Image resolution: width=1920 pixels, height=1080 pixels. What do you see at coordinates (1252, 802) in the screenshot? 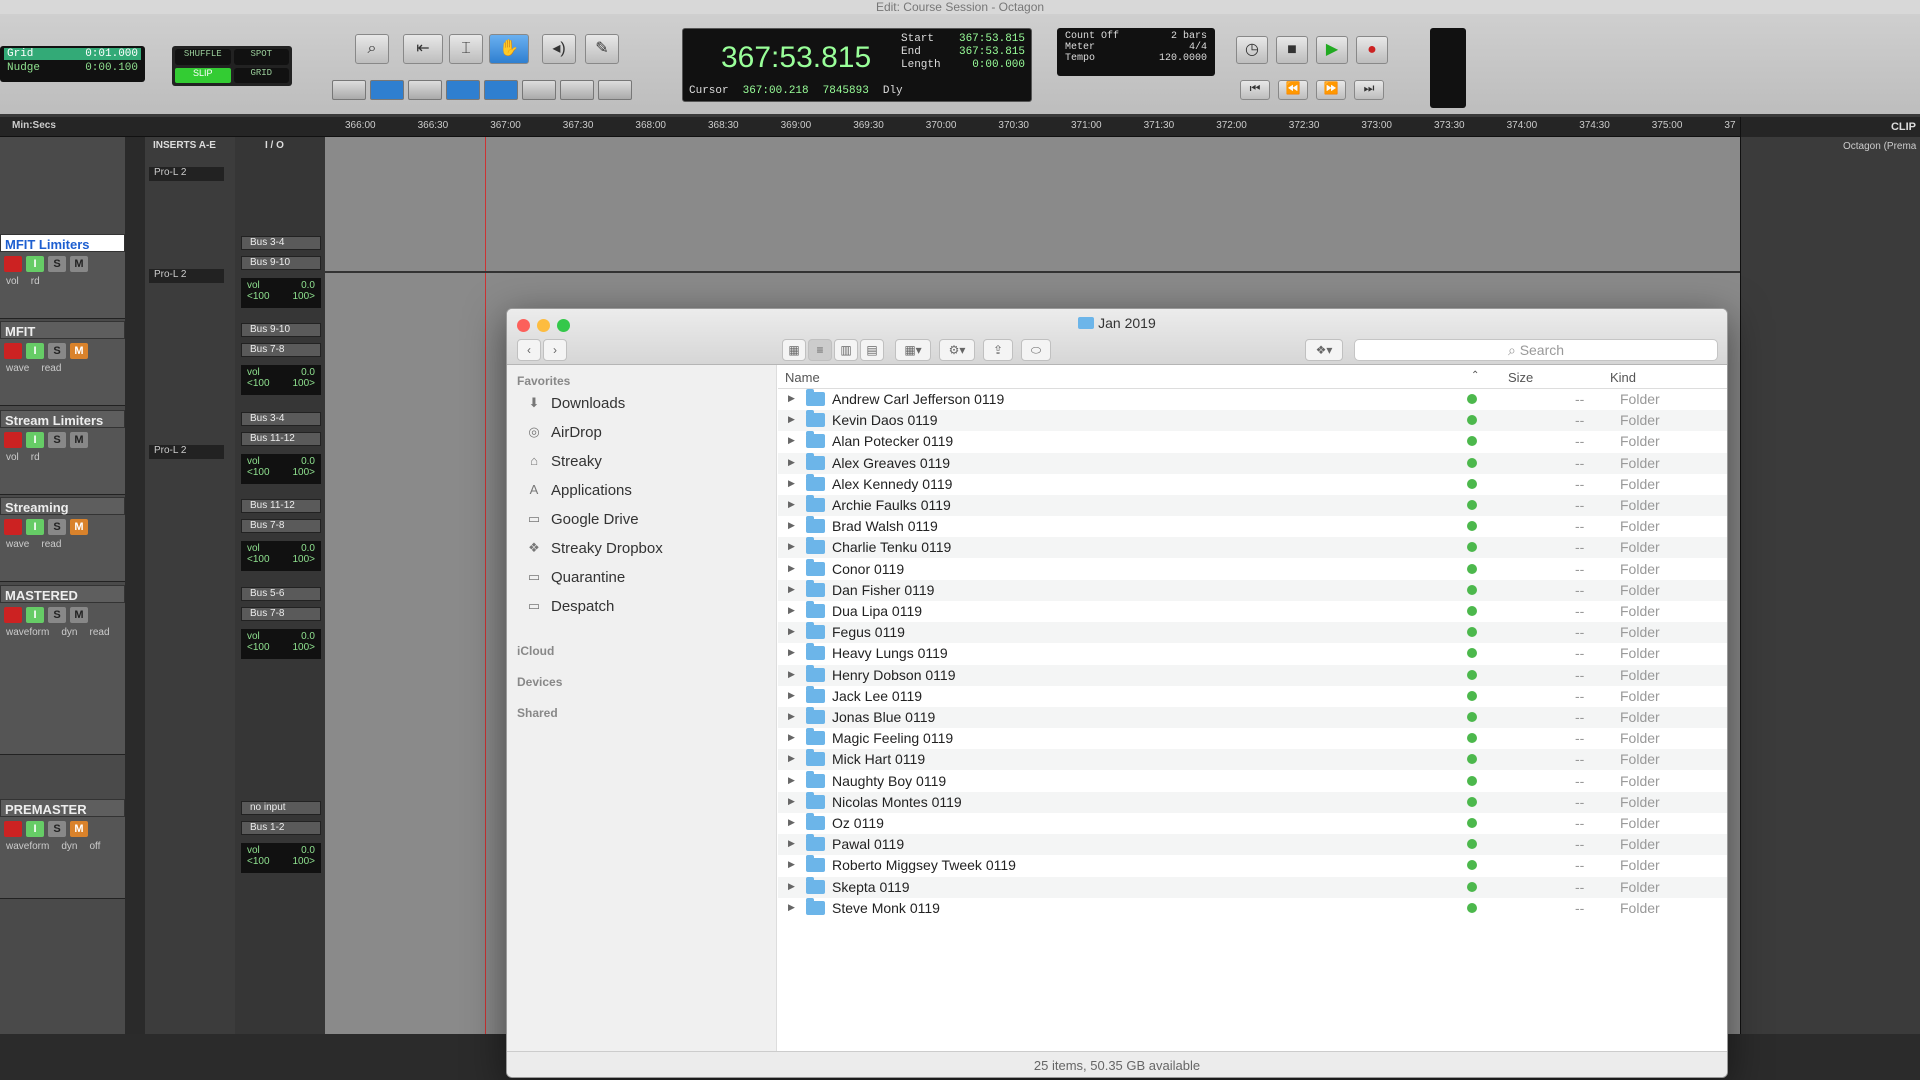
I see `list-item: ▶ Nicolas Montes 0119 -- Folder` at bounding box center [1252, 802].